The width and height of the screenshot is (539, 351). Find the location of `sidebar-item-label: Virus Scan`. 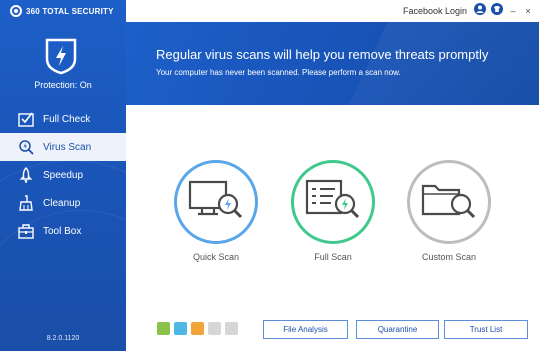

sidebar-item-label: Virus Scan is located at coordinates (67, 147).